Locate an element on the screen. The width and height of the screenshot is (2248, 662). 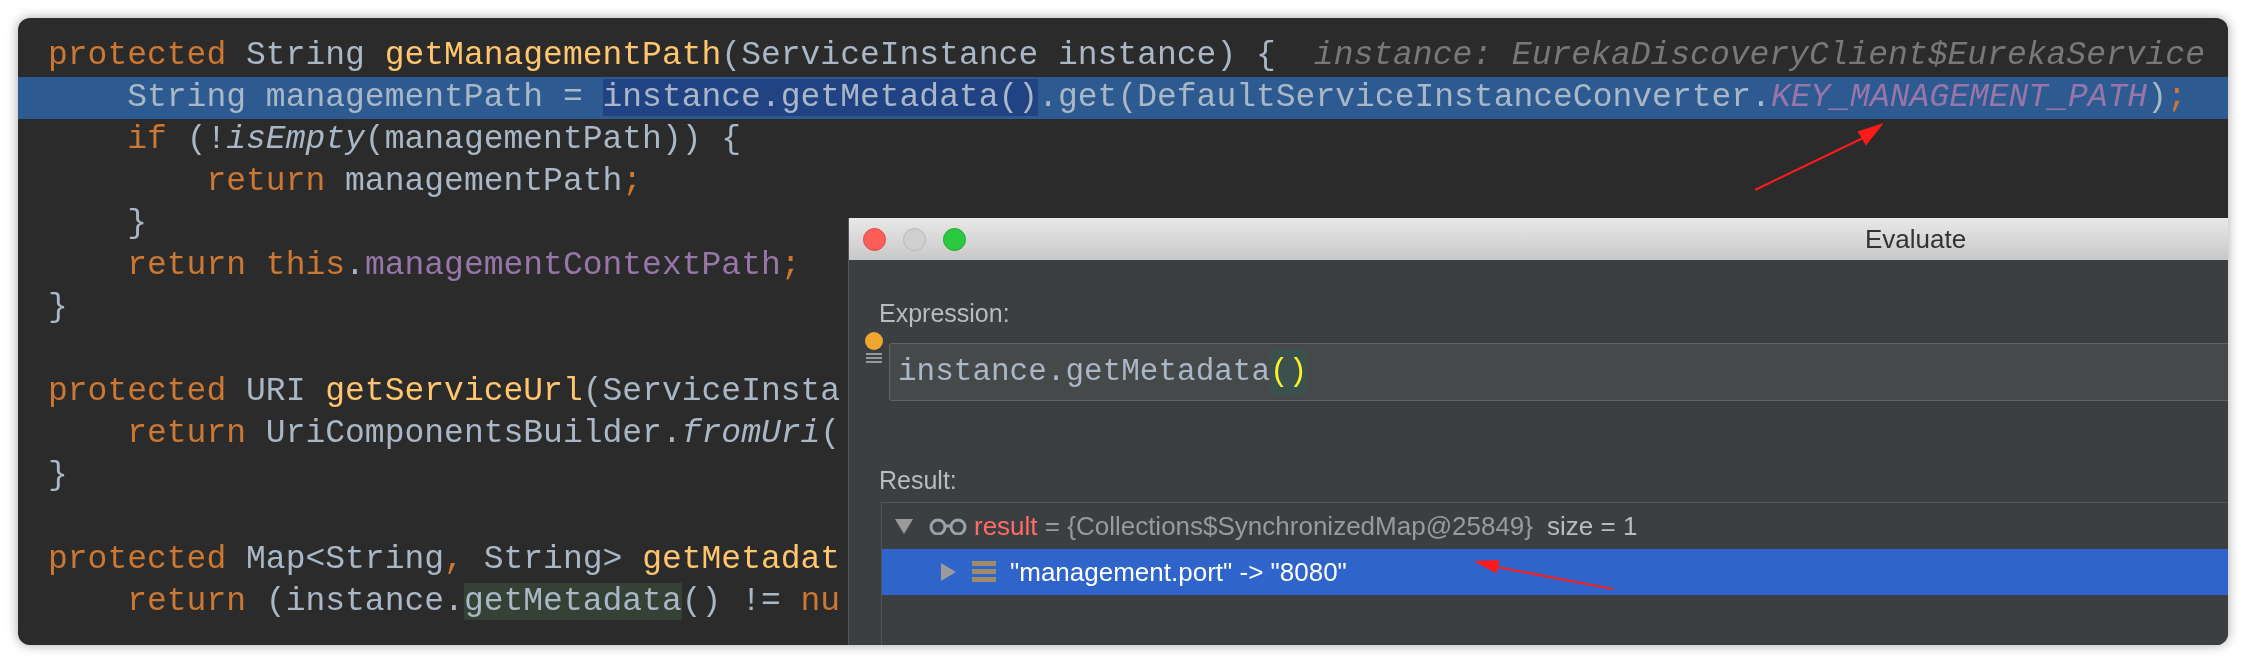
expression-label: Expression: is located at coordinates (944, 313).